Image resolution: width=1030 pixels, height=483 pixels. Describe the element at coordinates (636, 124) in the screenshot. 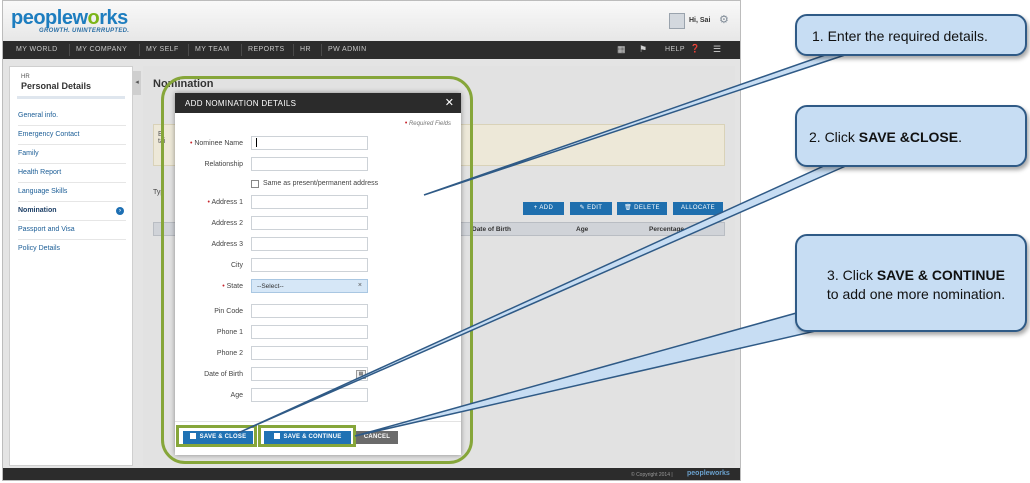

I see `callout-1-pointer` at that location.